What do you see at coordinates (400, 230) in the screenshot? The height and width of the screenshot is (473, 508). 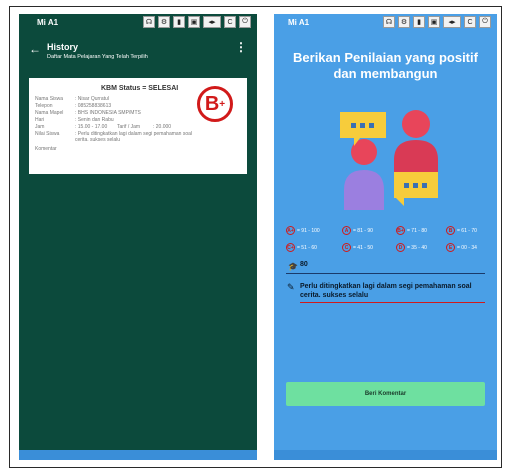 I see `grade-badge-icon: B+` at bounding box center [400, 230].